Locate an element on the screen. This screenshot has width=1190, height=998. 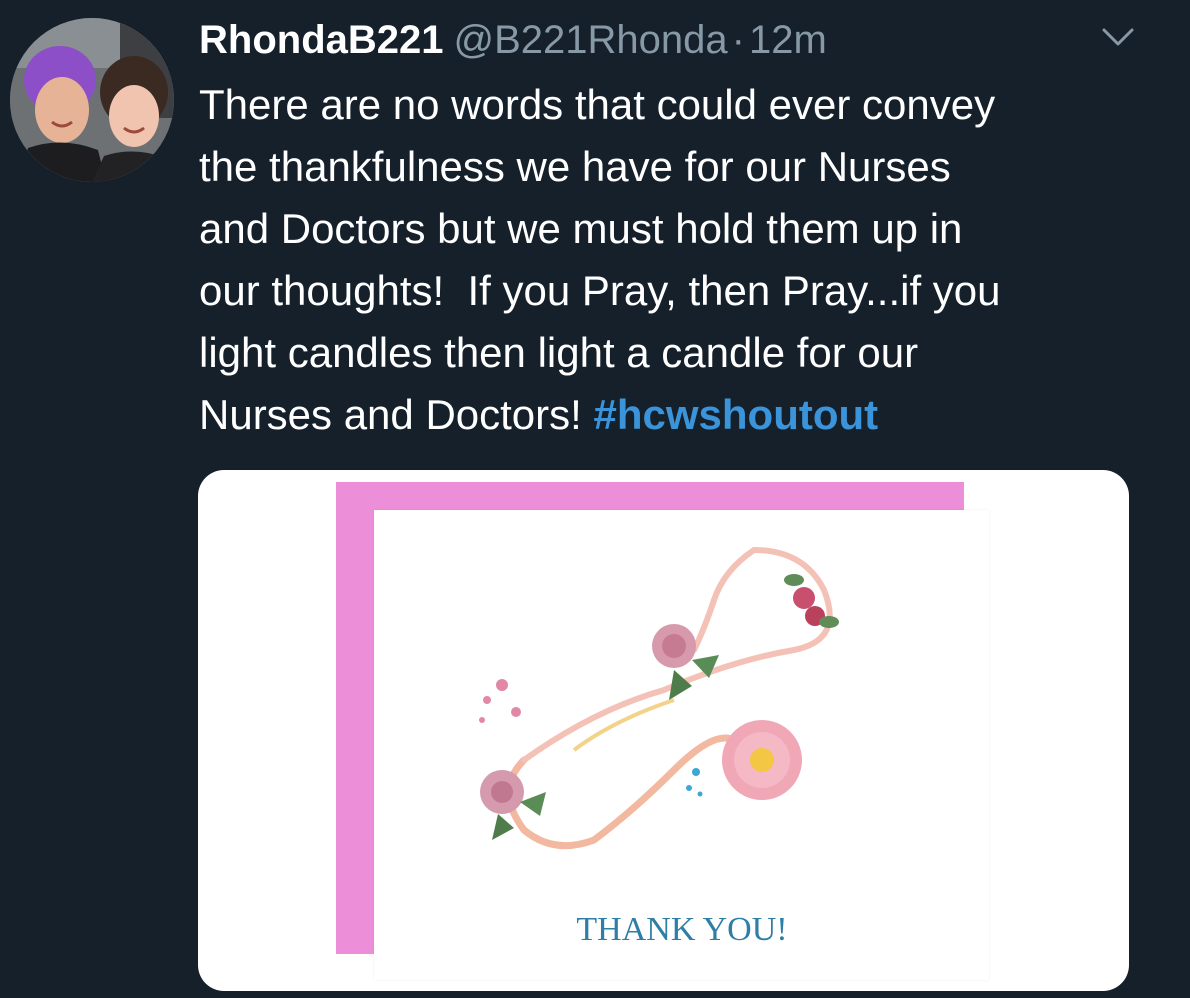
tweet-header: RhondaB221 @B221Rhonda · 12m is located at coordinates (513, 40).